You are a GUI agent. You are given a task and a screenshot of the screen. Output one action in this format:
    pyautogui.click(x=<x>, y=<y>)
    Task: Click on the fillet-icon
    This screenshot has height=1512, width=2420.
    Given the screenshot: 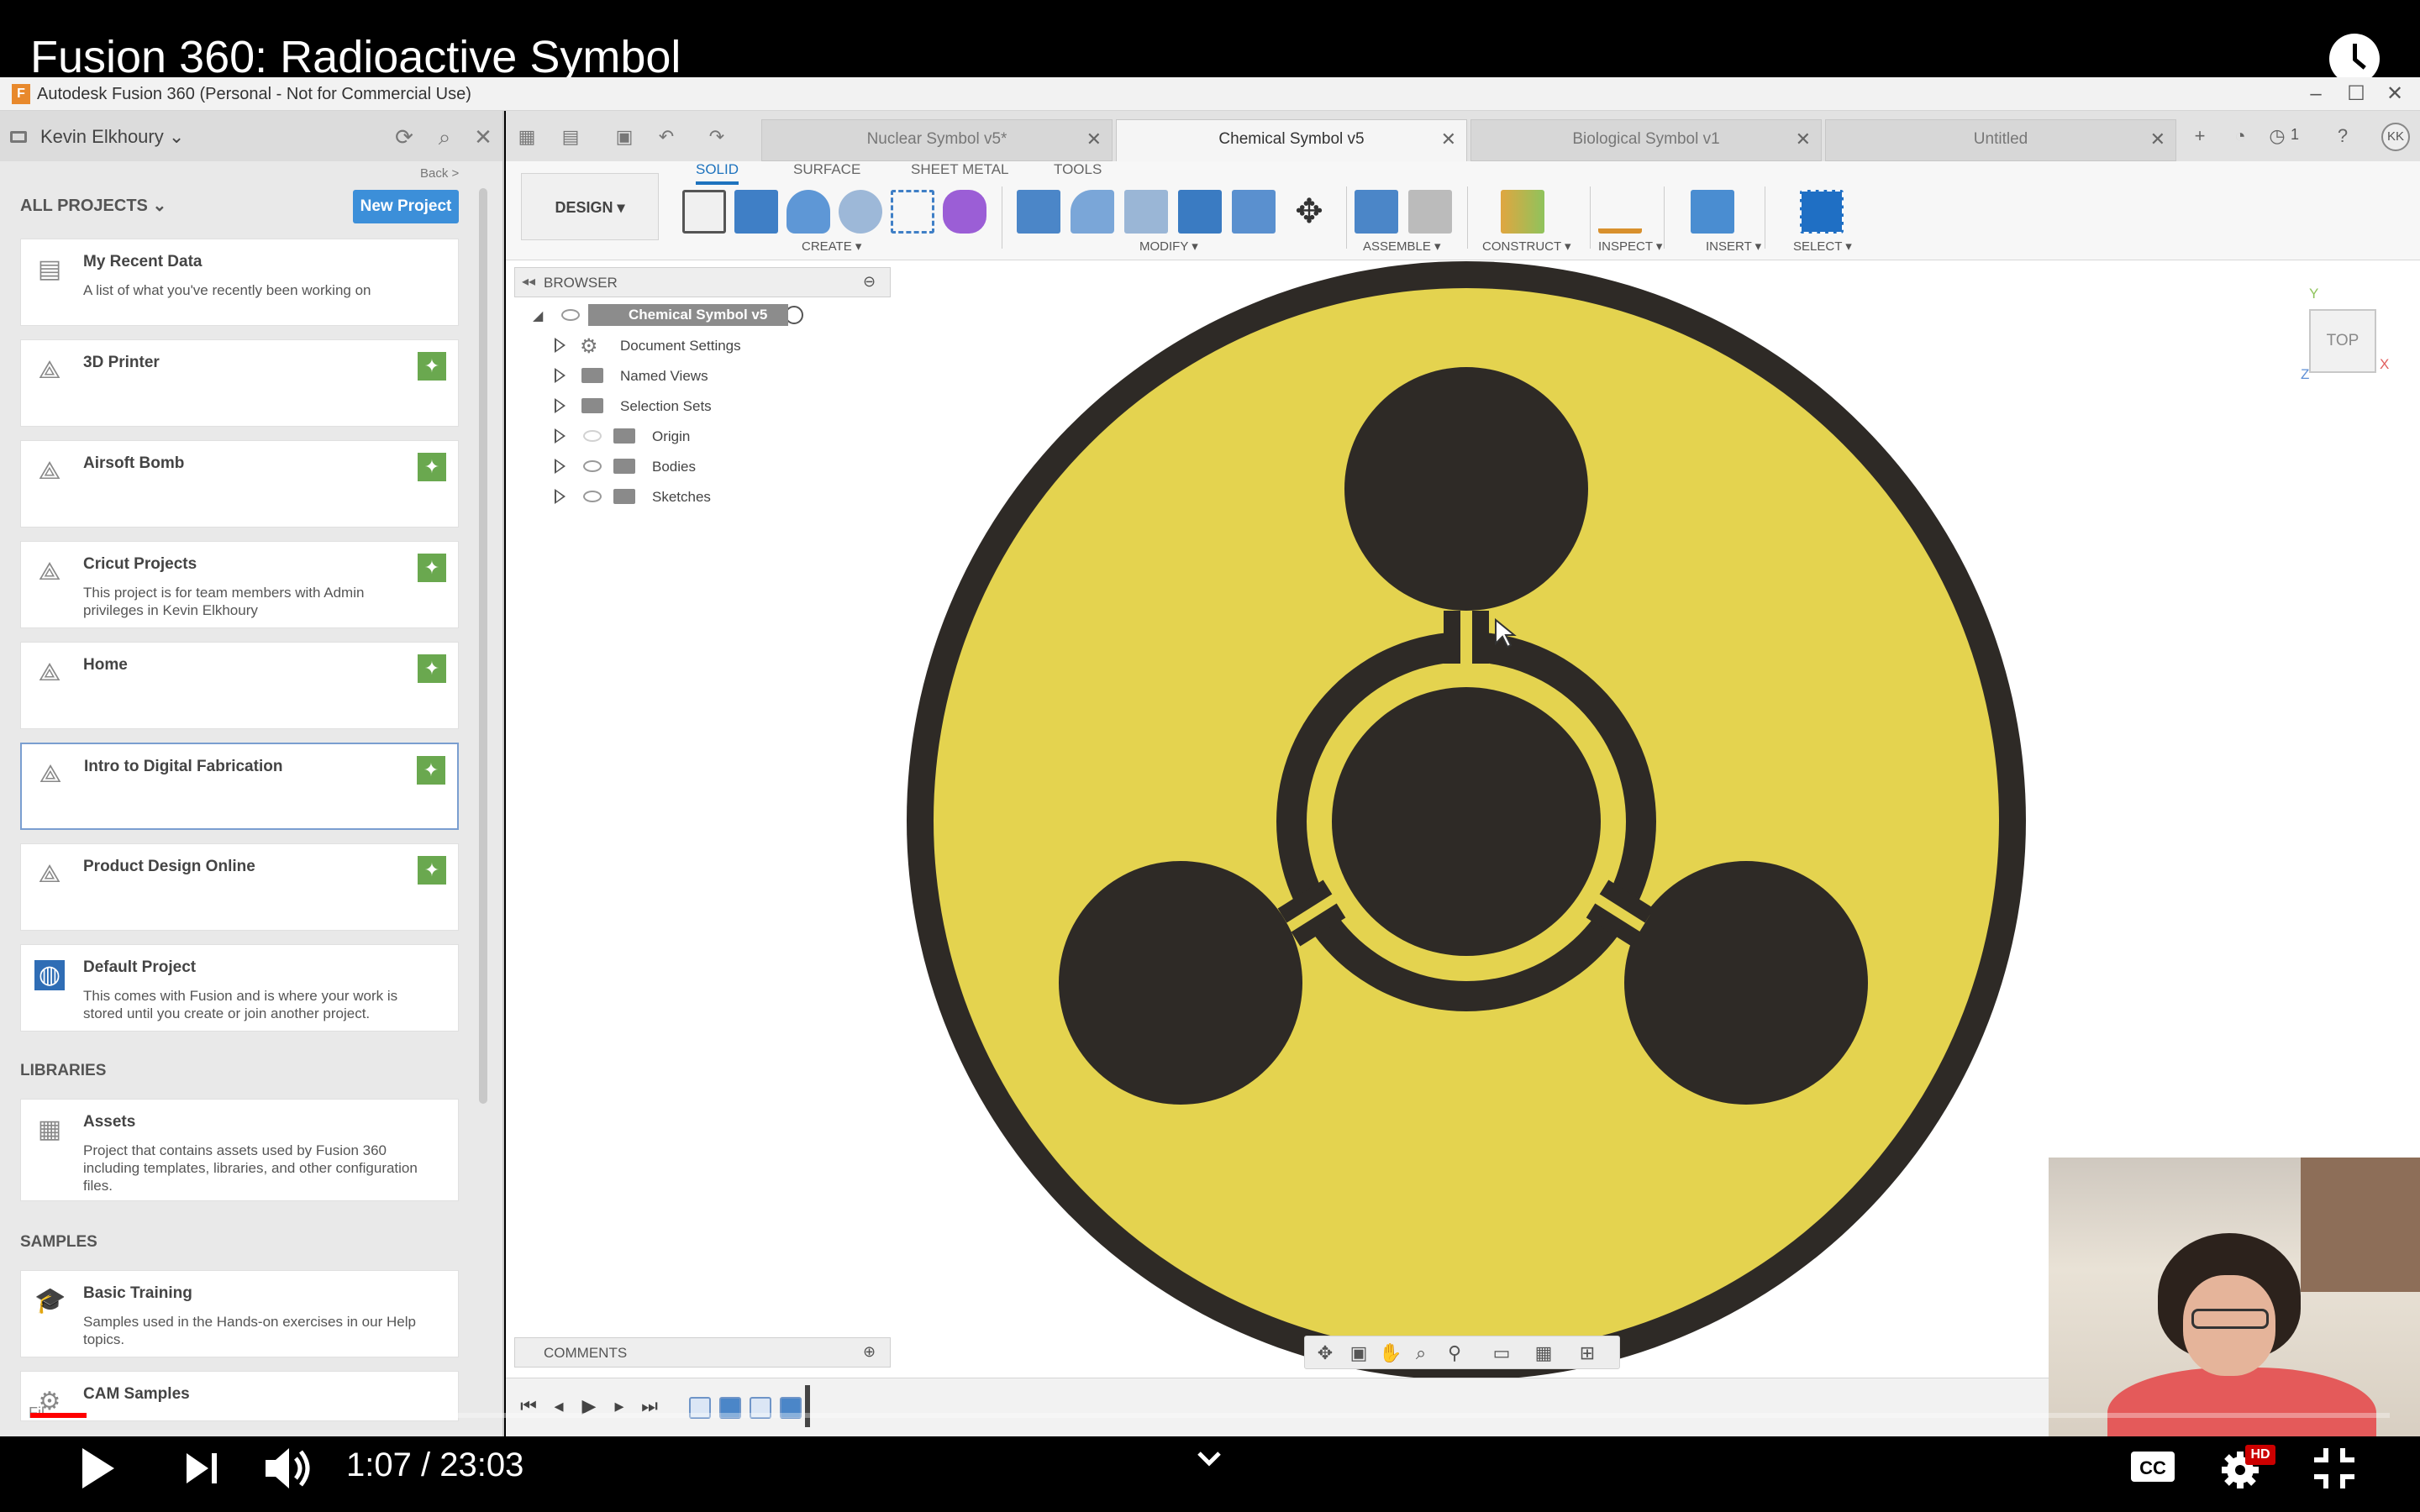 What is the action you would take?
    pyautogui.click(x=1092, y=212)
    